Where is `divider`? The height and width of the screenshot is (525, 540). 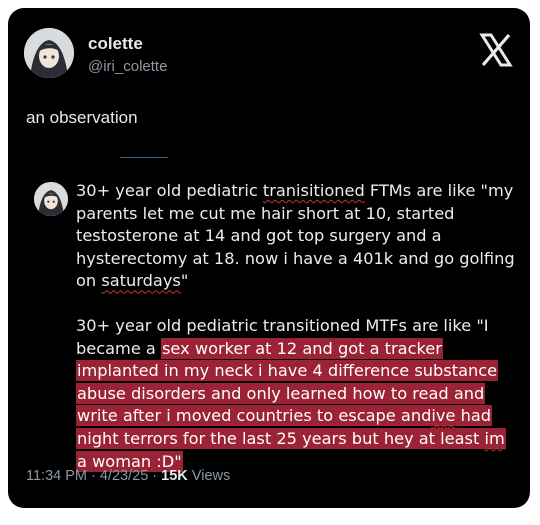
divider is located at coordinates (144, 157).